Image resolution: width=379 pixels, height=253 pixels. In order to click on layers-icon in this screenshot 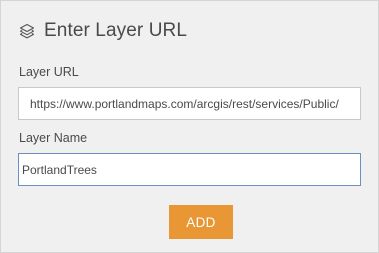, I will do `click(27, 31)`.